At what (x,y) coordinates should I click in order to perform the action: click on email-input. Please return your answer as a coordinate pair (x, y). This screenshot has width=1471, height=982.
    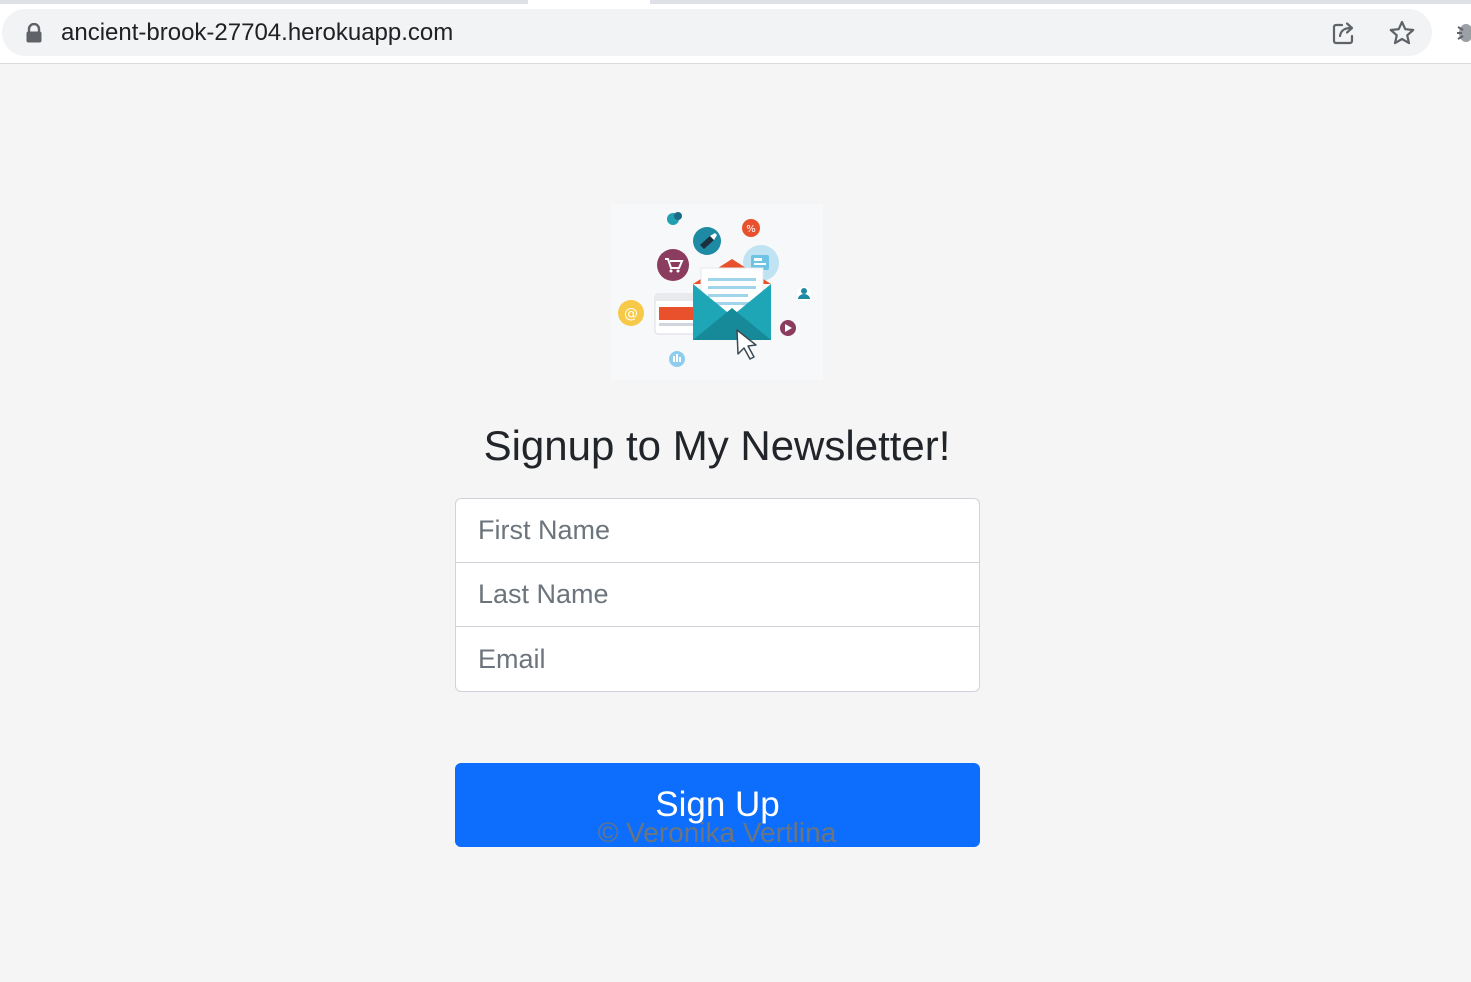
    Looking at the image, I should click on (717, 659).